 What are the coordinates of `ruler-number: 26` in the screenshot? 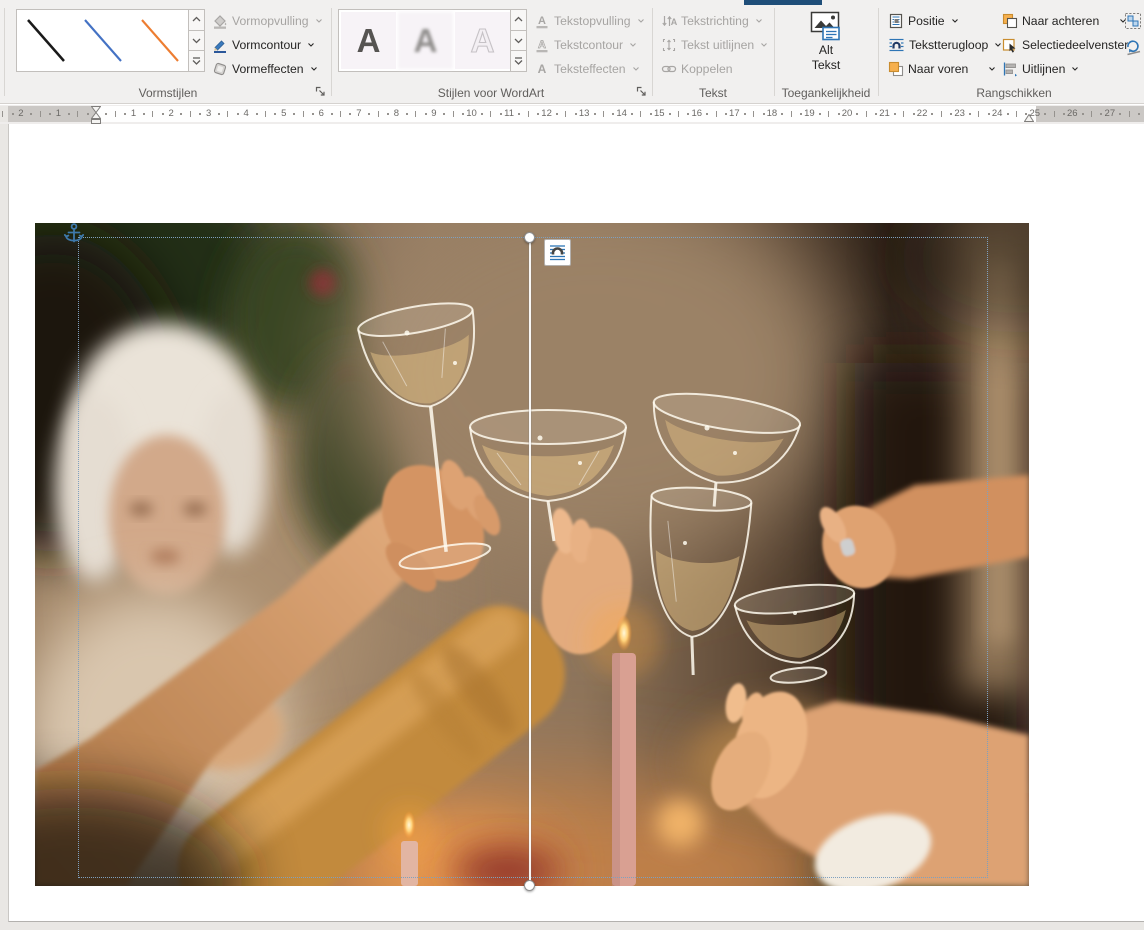 It's located at (1072, 113).